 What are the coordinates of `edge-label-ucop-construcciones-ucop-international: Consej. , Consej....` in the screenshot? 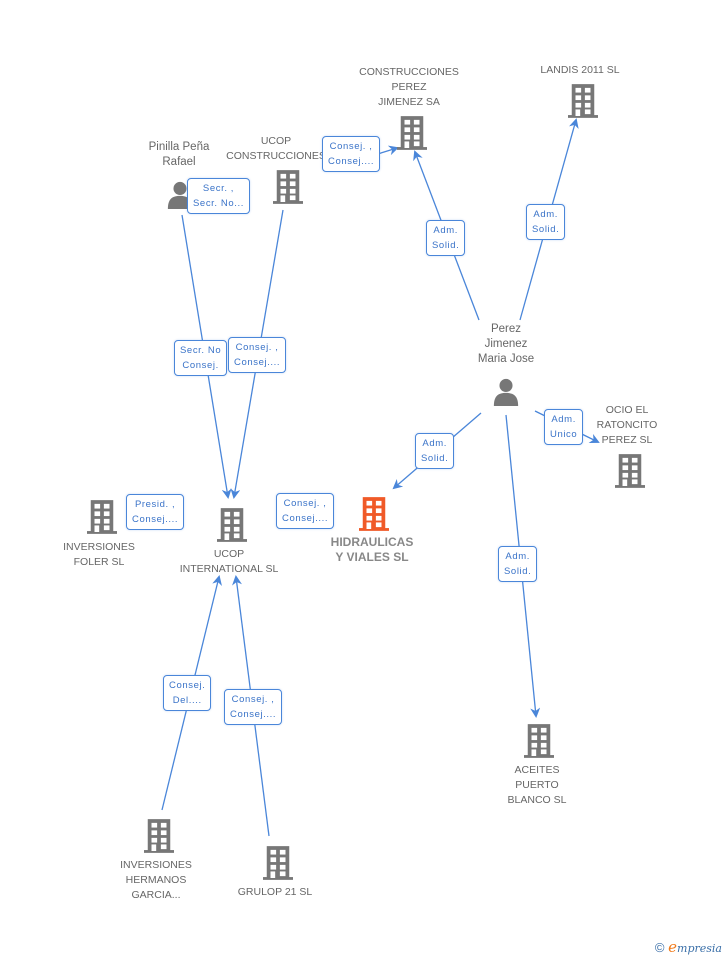 It's located at (257, 355).